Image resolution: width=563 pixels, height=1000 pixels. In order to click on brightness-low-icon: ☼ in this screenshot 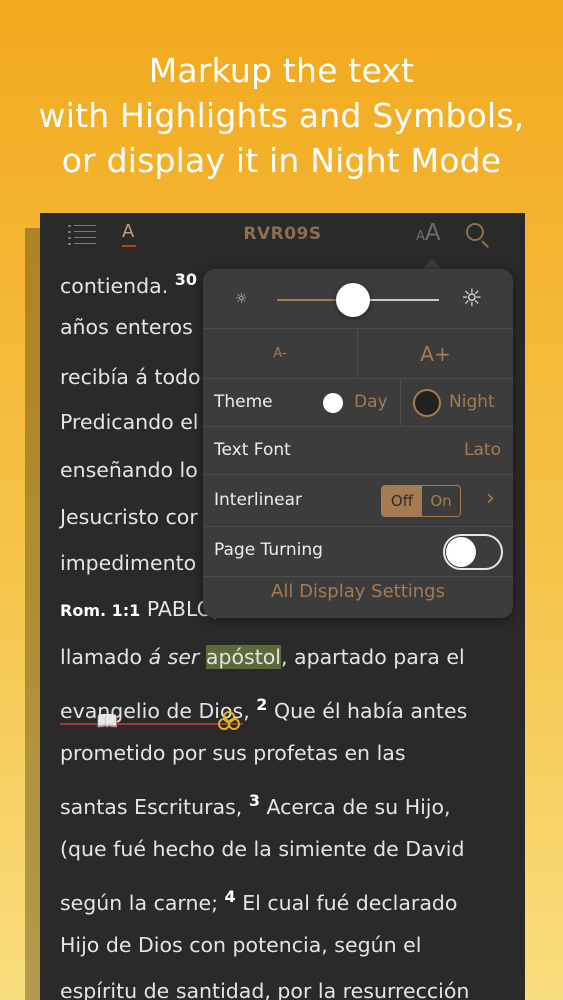, I will do `click(241, 299)`.